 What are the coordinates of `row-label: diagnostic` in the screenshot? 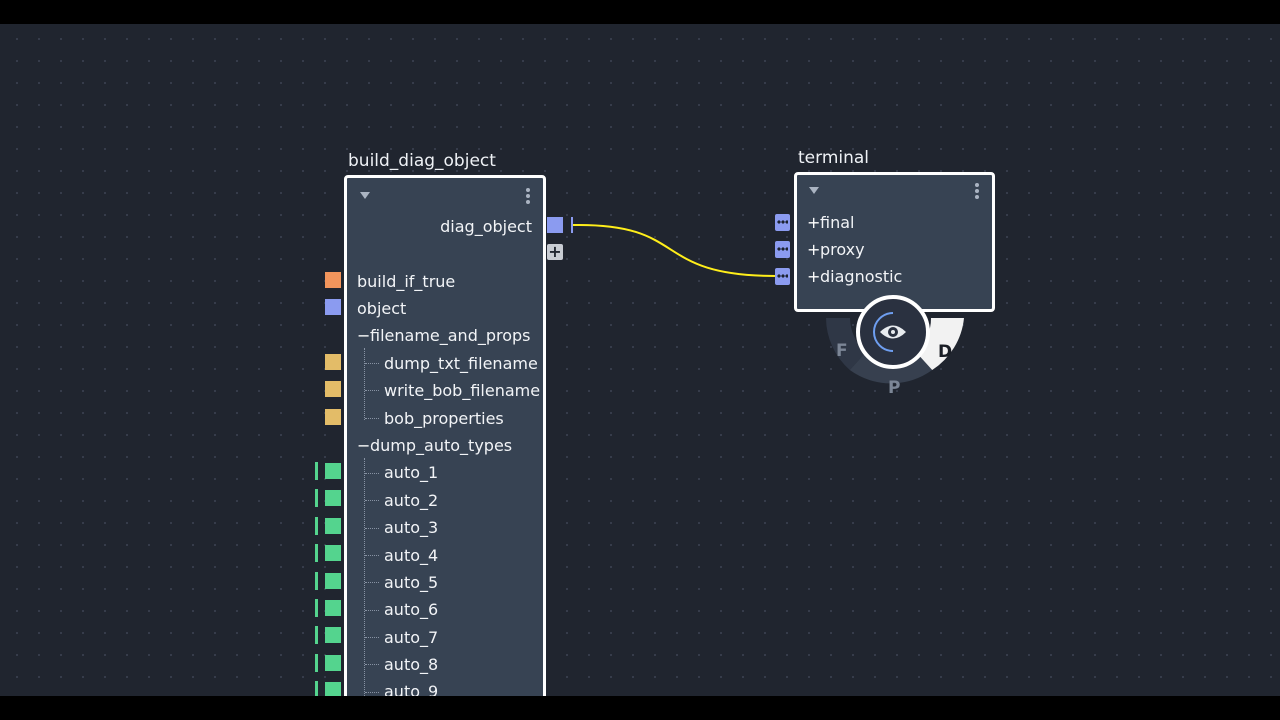 It's located at (861, 276).